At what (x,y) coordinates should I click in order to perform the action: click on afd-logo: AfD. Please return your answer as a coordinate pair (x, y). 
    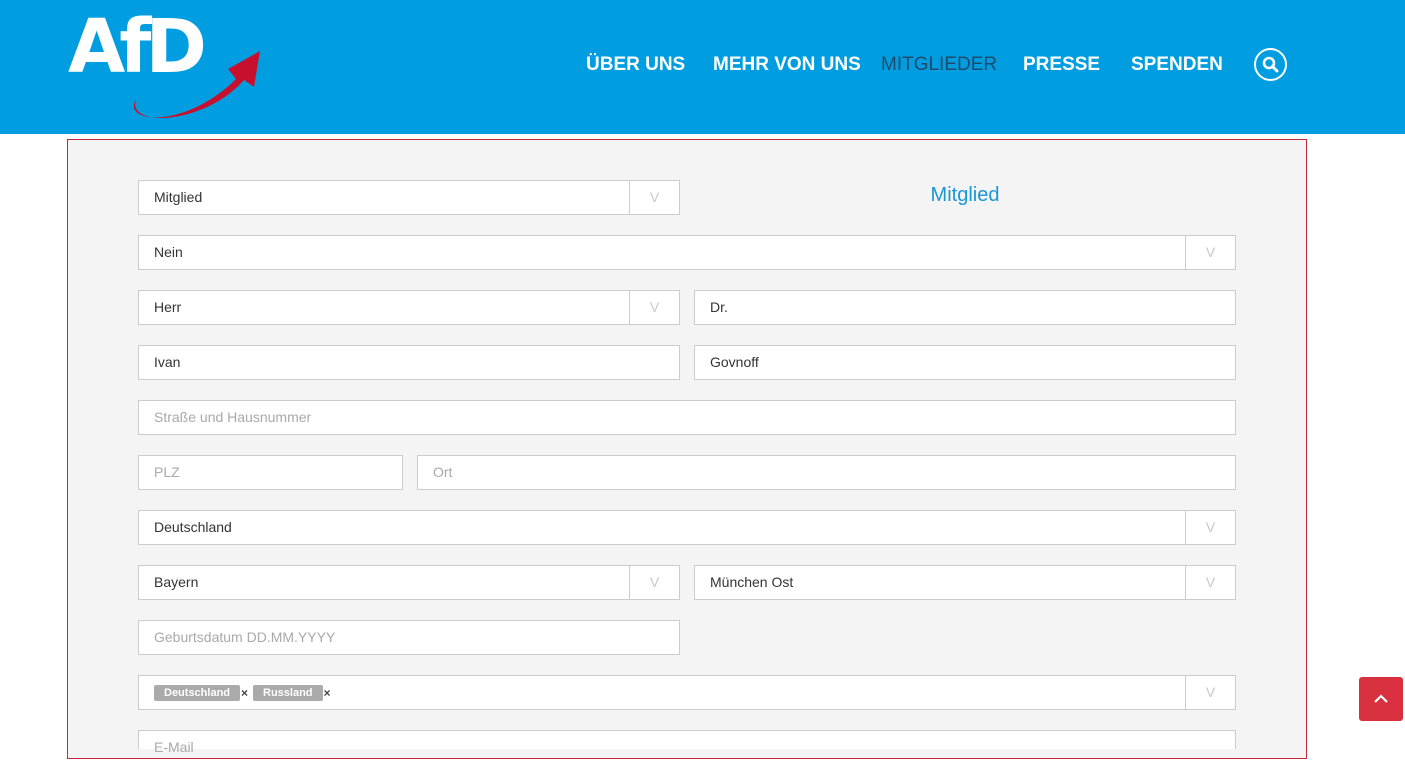
    Looking at the image, I should click on (166, 65).